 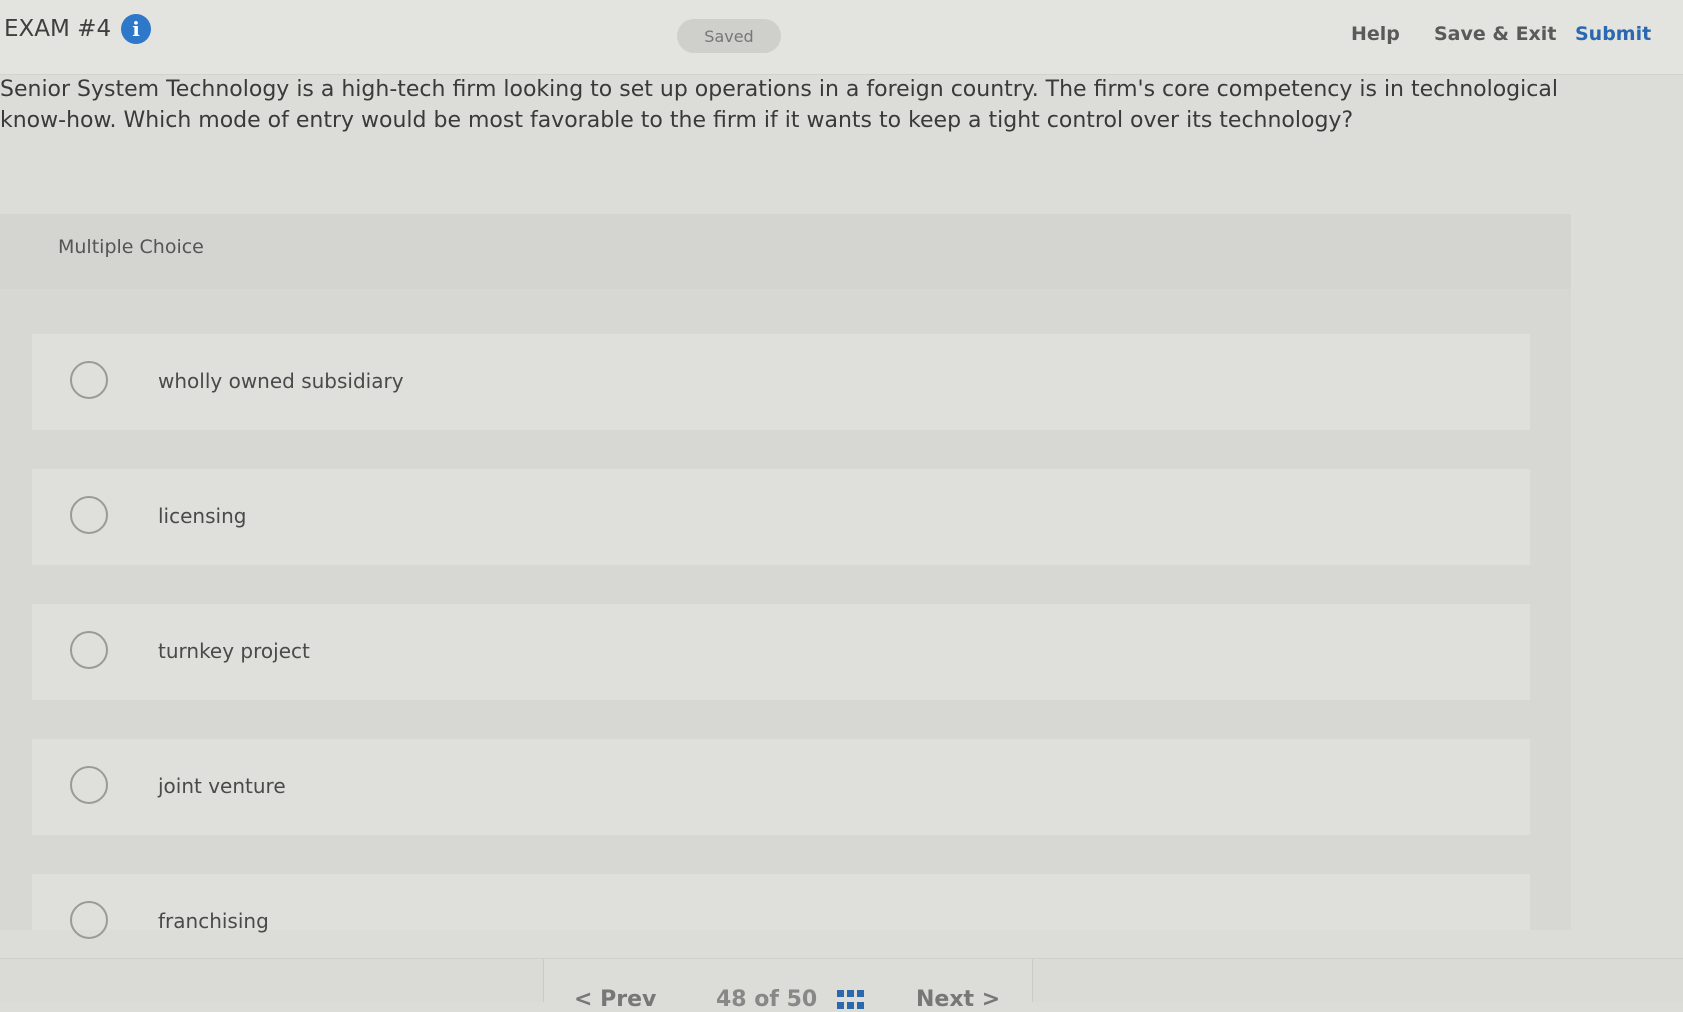 I want to click on answer-option: joint venture, so click(x=781, y=787).